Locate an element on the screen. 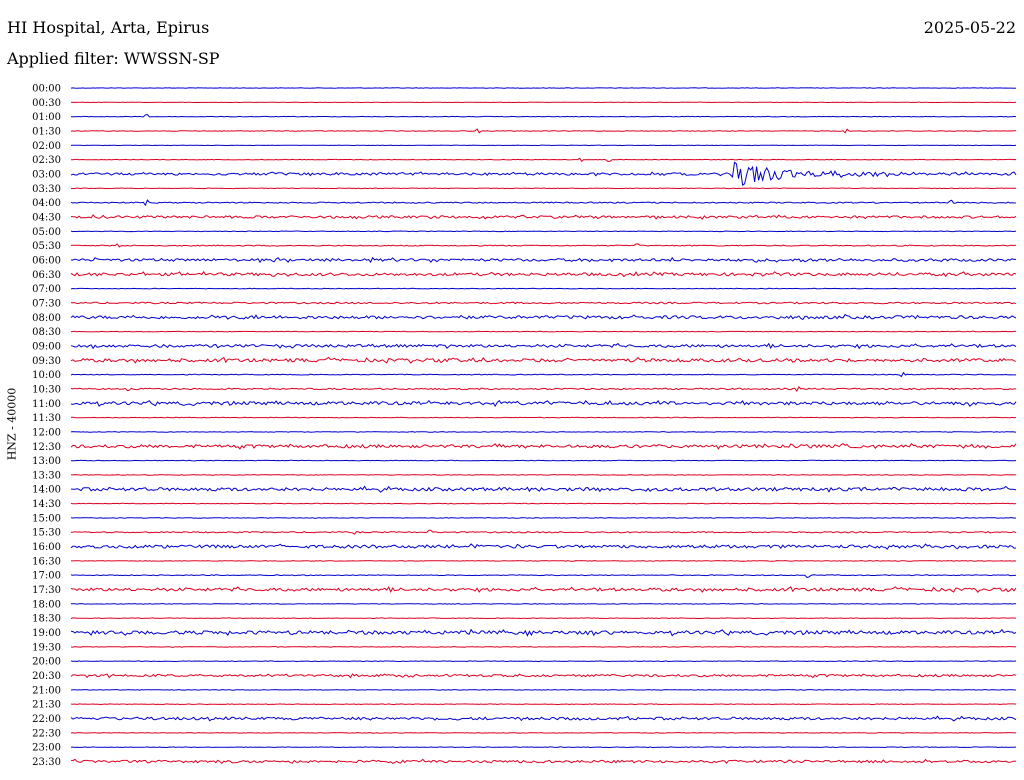 The height and width of the screenshot is (780, 1024). time-tick-label: 09:30 is located at coordinates (46, 361).